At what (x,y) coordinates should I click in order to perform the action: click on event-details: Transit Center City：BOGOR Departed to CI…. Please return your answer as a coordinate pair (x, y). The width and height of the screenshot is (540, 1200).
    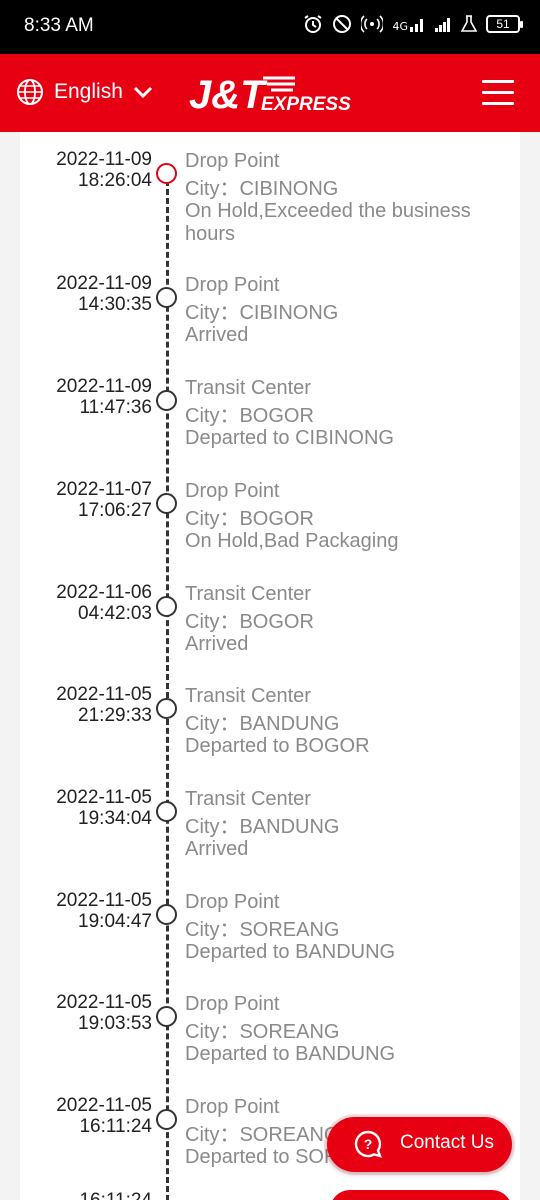
    Looking at the image, I should click on (345, 413).